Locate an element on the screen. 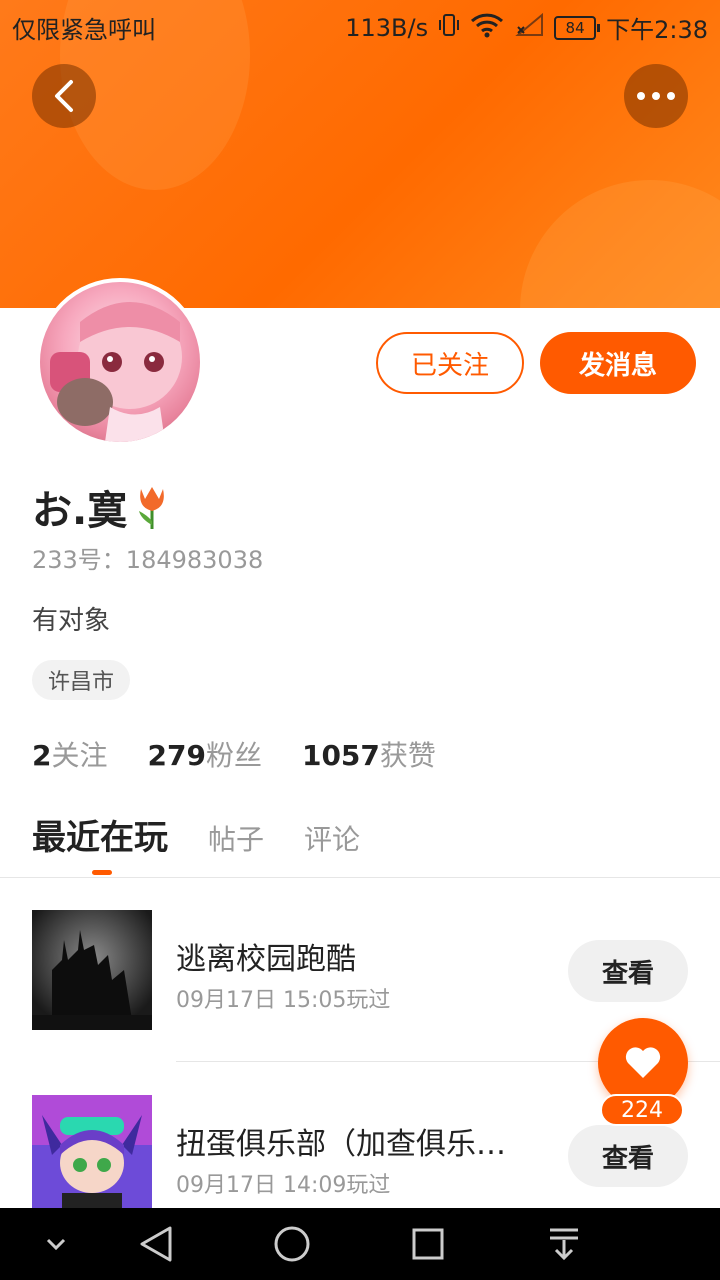  banner-decoration is located at coordinates (620, 244).